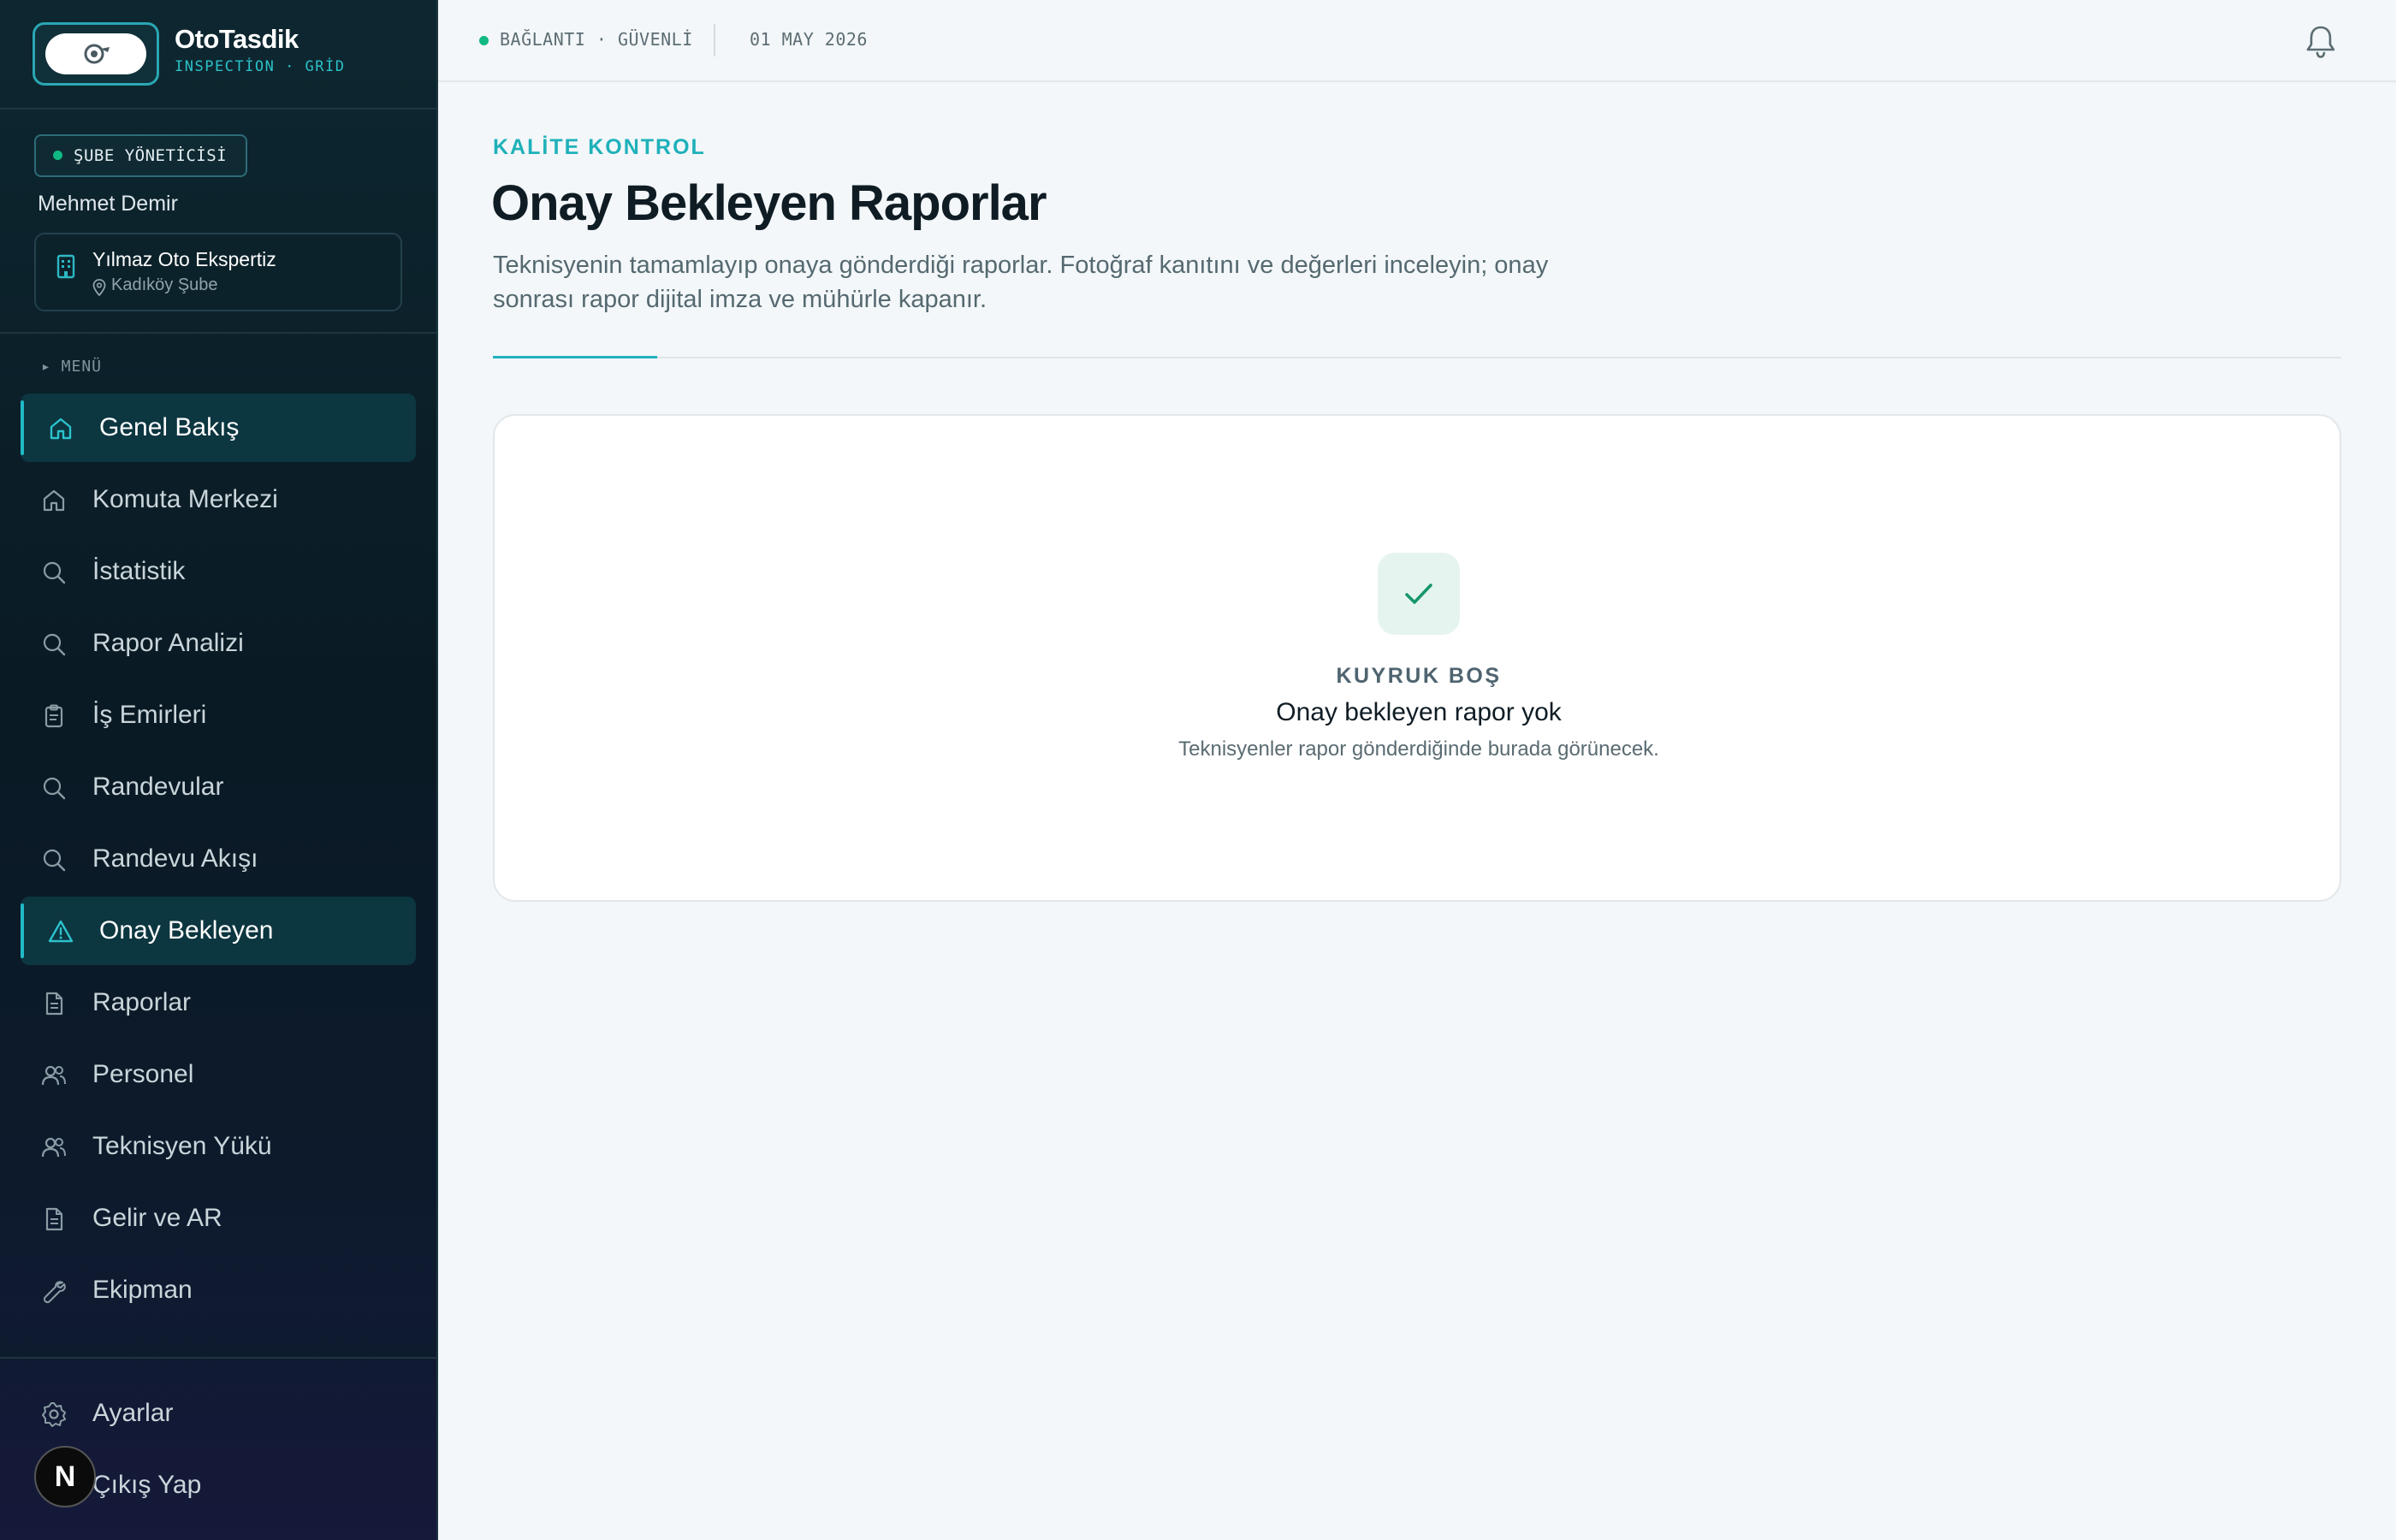  Describe the element at coordinates (133, 1413) in the screenshot. I see `sidebar-item-label: Ayarlar` at that location.